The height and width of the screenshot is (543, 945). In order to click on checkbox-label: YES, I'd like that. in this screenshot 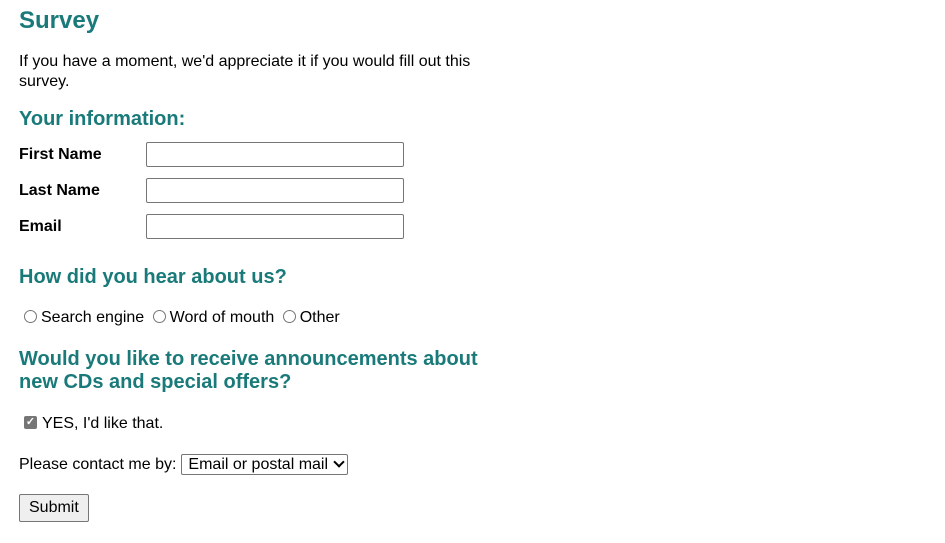, I will do `click(103, 423)`.